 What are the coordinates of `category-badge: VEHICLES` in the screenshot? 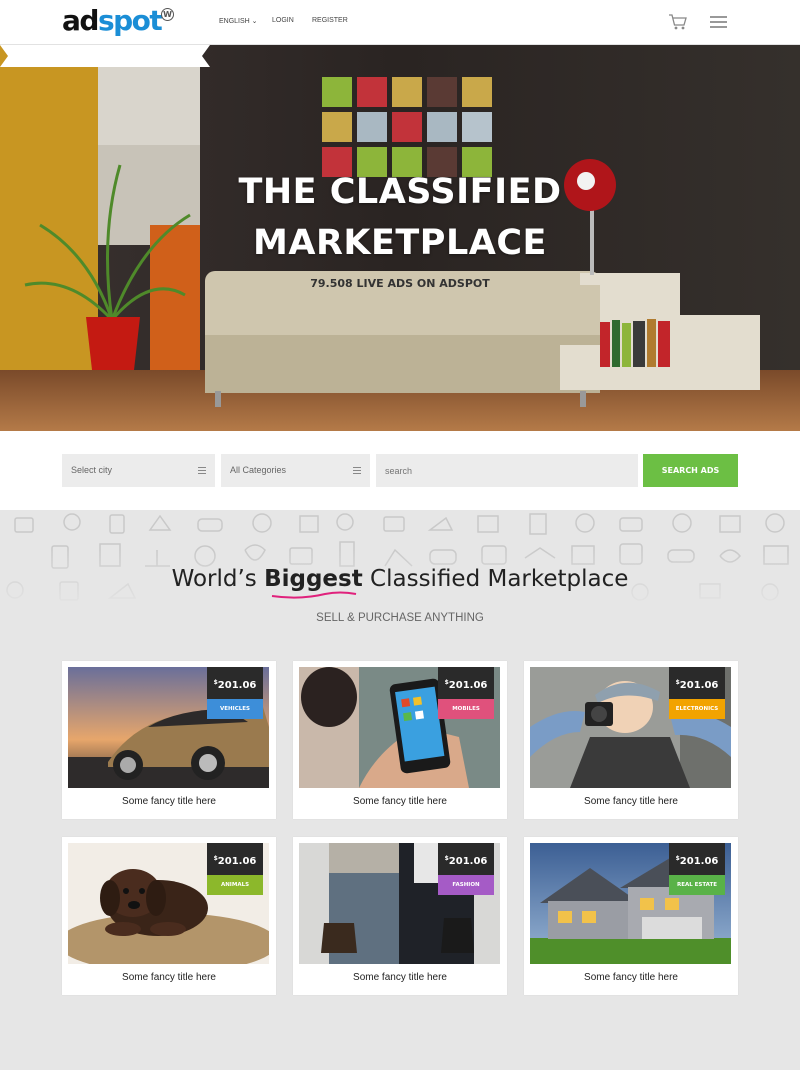 It's located at (235, 709).